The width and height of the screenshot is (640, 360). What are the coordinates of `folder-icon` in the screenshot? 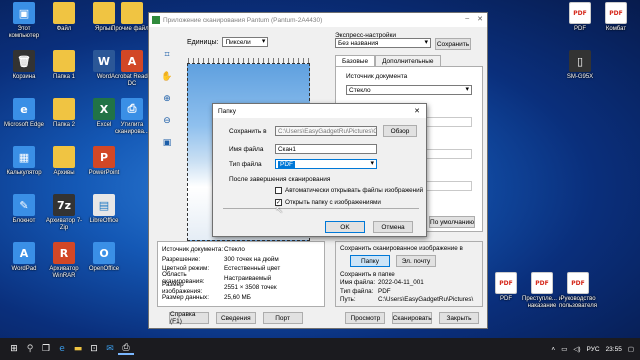 It's located at (64, 109).